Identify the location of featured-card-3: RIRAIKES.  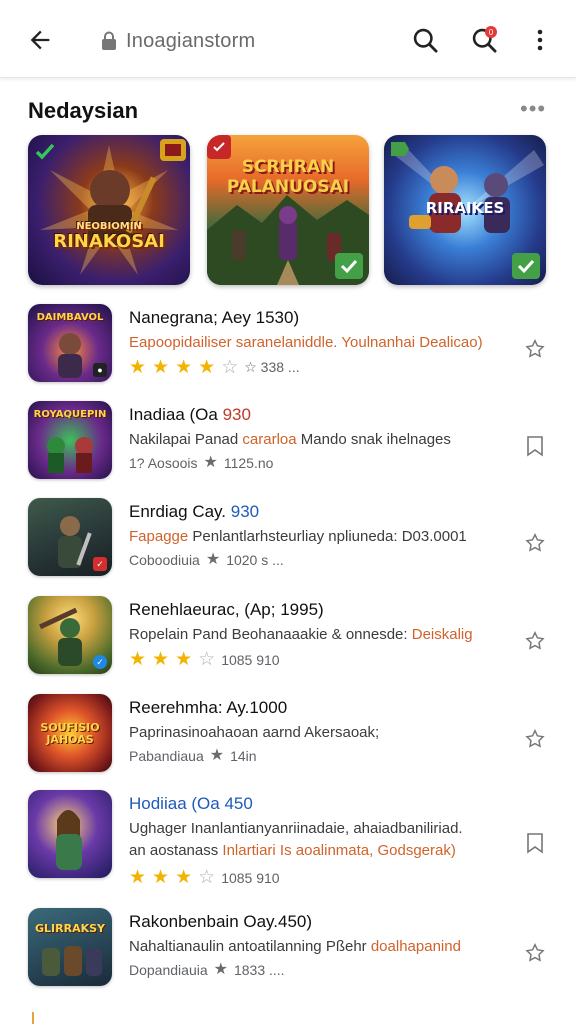
(465, 210).